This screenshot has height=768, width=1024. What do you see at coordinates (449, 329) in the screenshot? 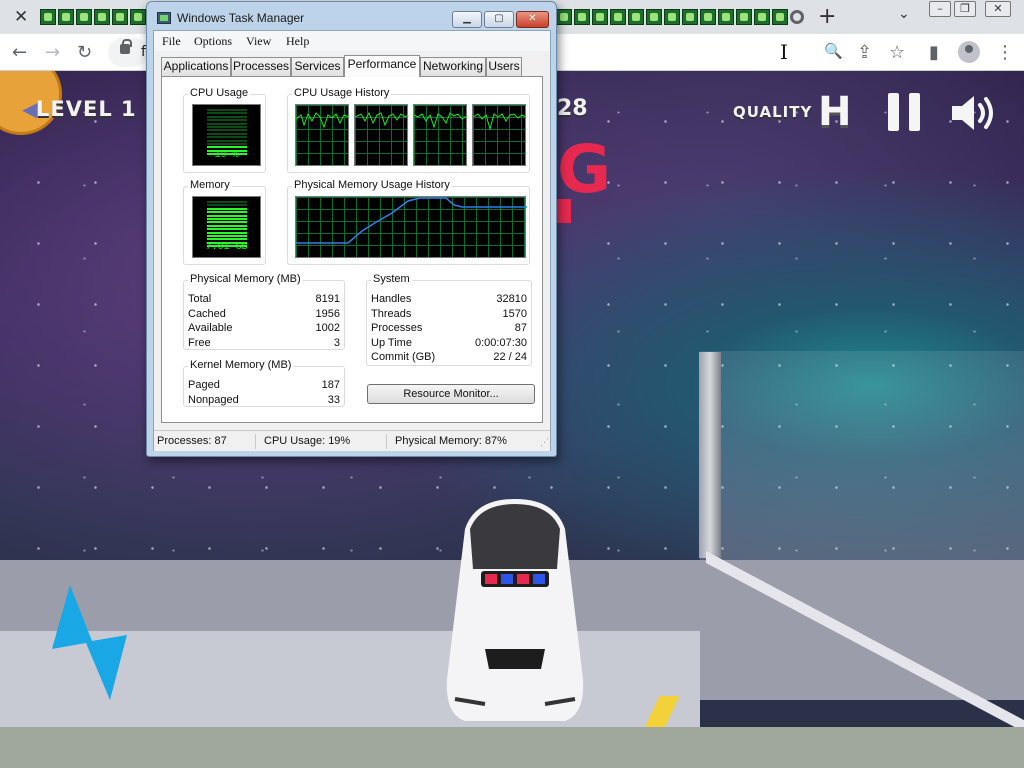
I see `stat-row: Processes 87` at bounding box center [449, 329].